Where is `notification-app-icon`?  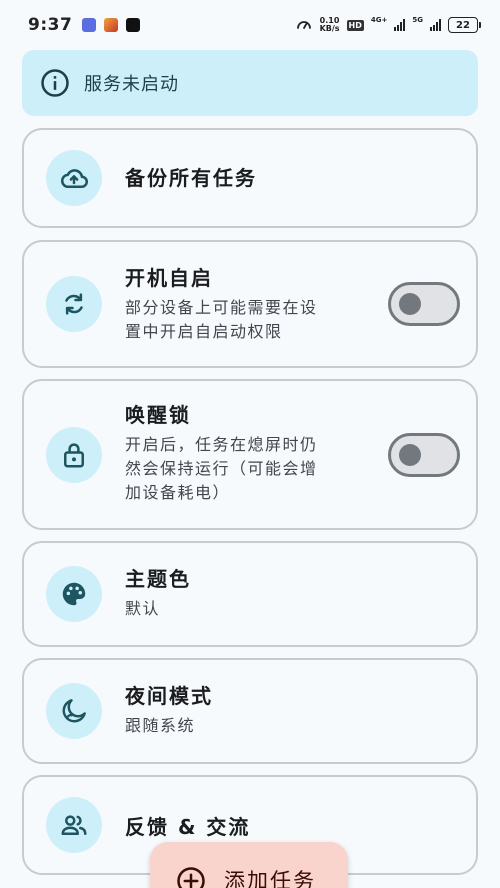
notification-app-icon is located at coordinates (89, 25).